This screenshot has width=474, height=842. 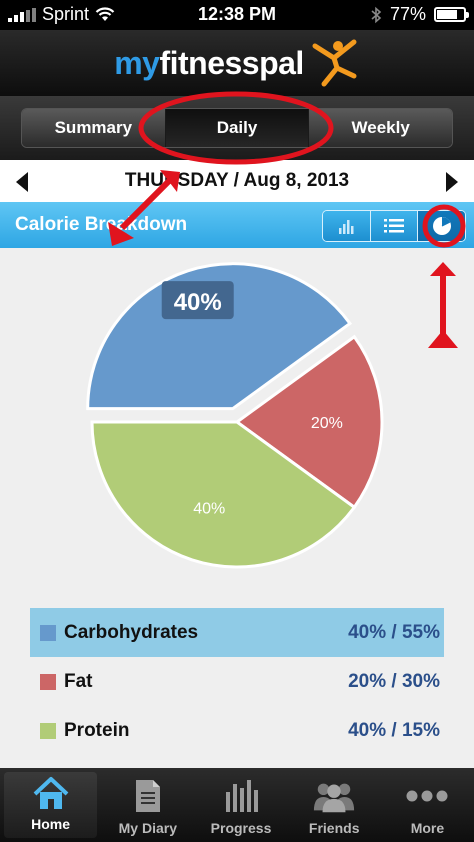 What do you see at coordinates (50, 793) in the screenshot?
I see `home-icon` at bounding box center [50, 793].